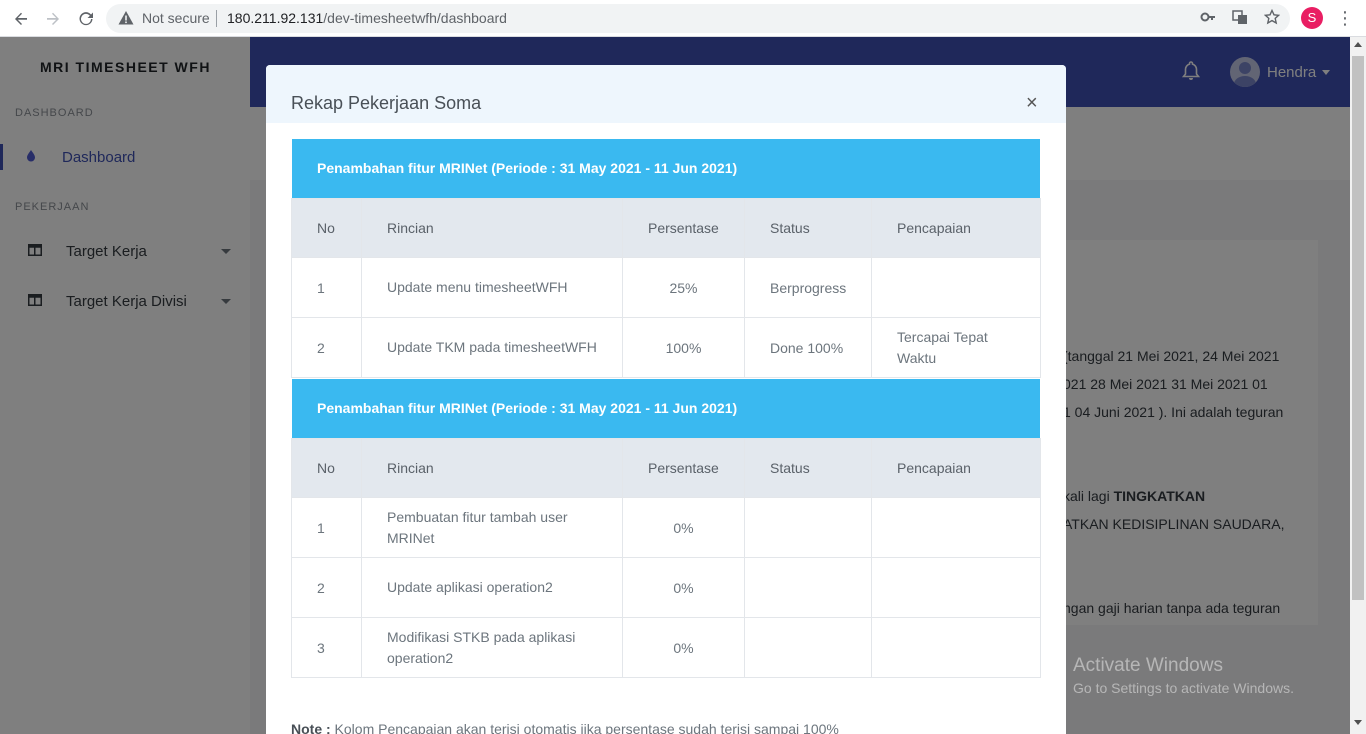 The height and width of the screenshot is (734, 1366). I want to click on warning-icon, so click(126, 18).